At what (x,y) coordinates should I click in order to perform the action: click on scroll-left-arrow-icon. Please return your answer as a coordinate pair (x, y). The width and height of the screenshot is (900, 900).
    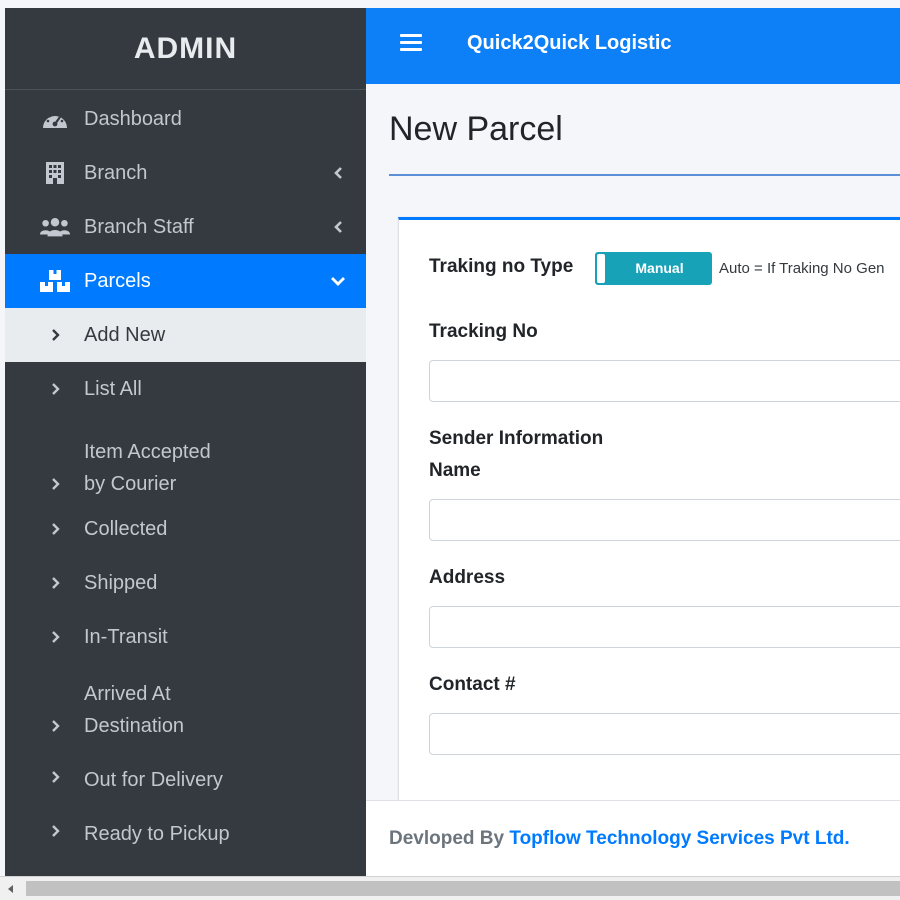
    Looking at the image, I should click on (11, 889).